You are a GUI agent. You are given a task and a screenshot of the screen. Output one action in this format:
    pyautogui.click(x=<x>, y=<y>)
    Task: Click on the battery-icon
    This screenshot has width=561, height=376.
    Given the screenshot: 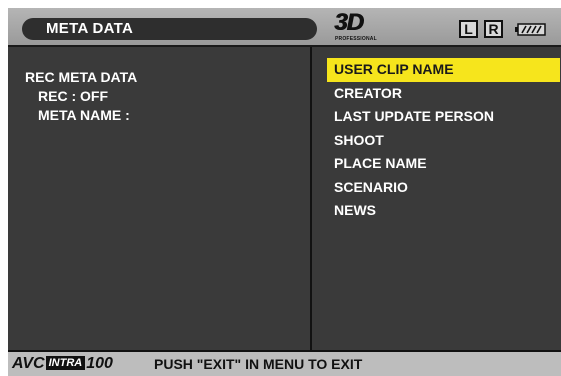 What is the action you would take?
    pyautogui.click(x=530, y=29)
    